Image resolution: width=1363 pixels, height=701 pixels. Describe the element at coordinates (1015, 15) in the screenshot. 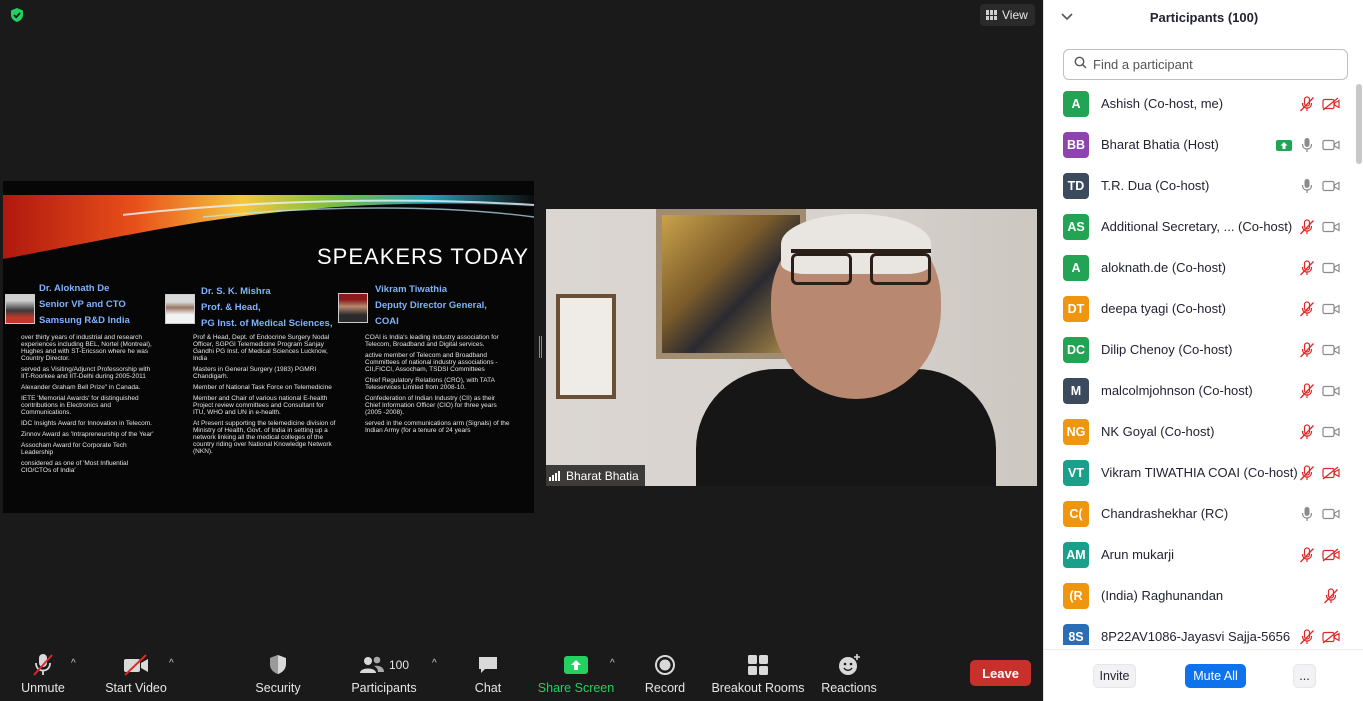

I see `view-label: View` at that location.